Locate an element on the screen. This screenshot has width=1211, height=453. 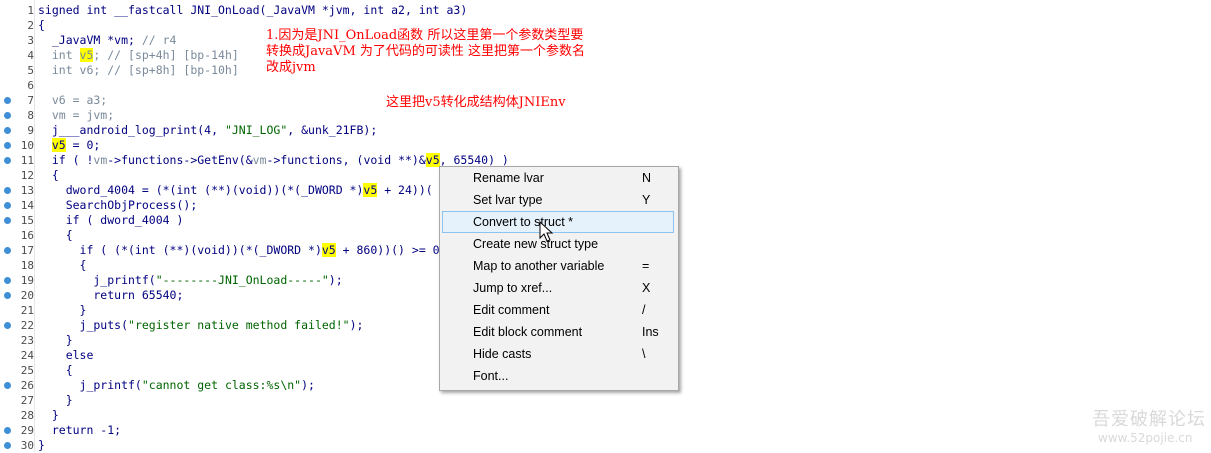
line-number: 30 is located at coordinates (27, 445).